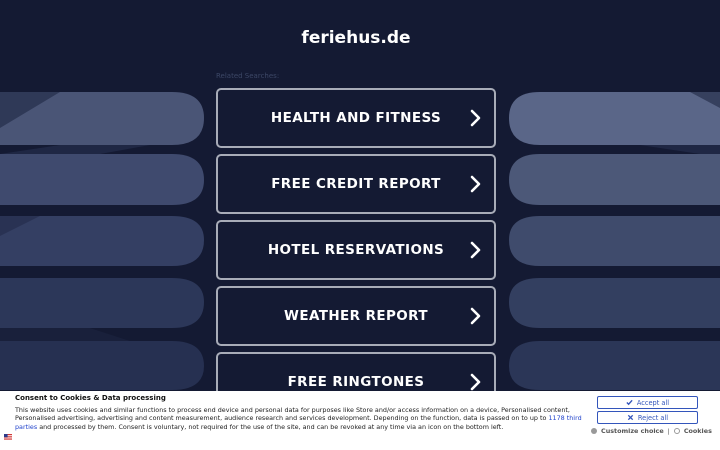 The width and height of the screenshot is (720, 450). Describe the element at coordinates (8, 437) in the screenshot. I see `us-flag-icon` at that location.